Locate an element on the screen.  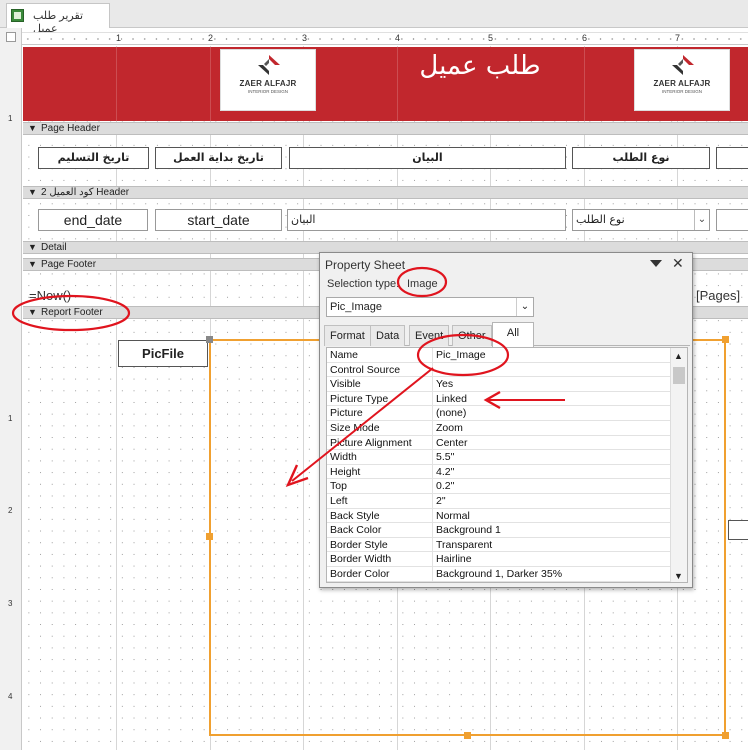
band-label: Report Footer is located at coordinates (72, 312).